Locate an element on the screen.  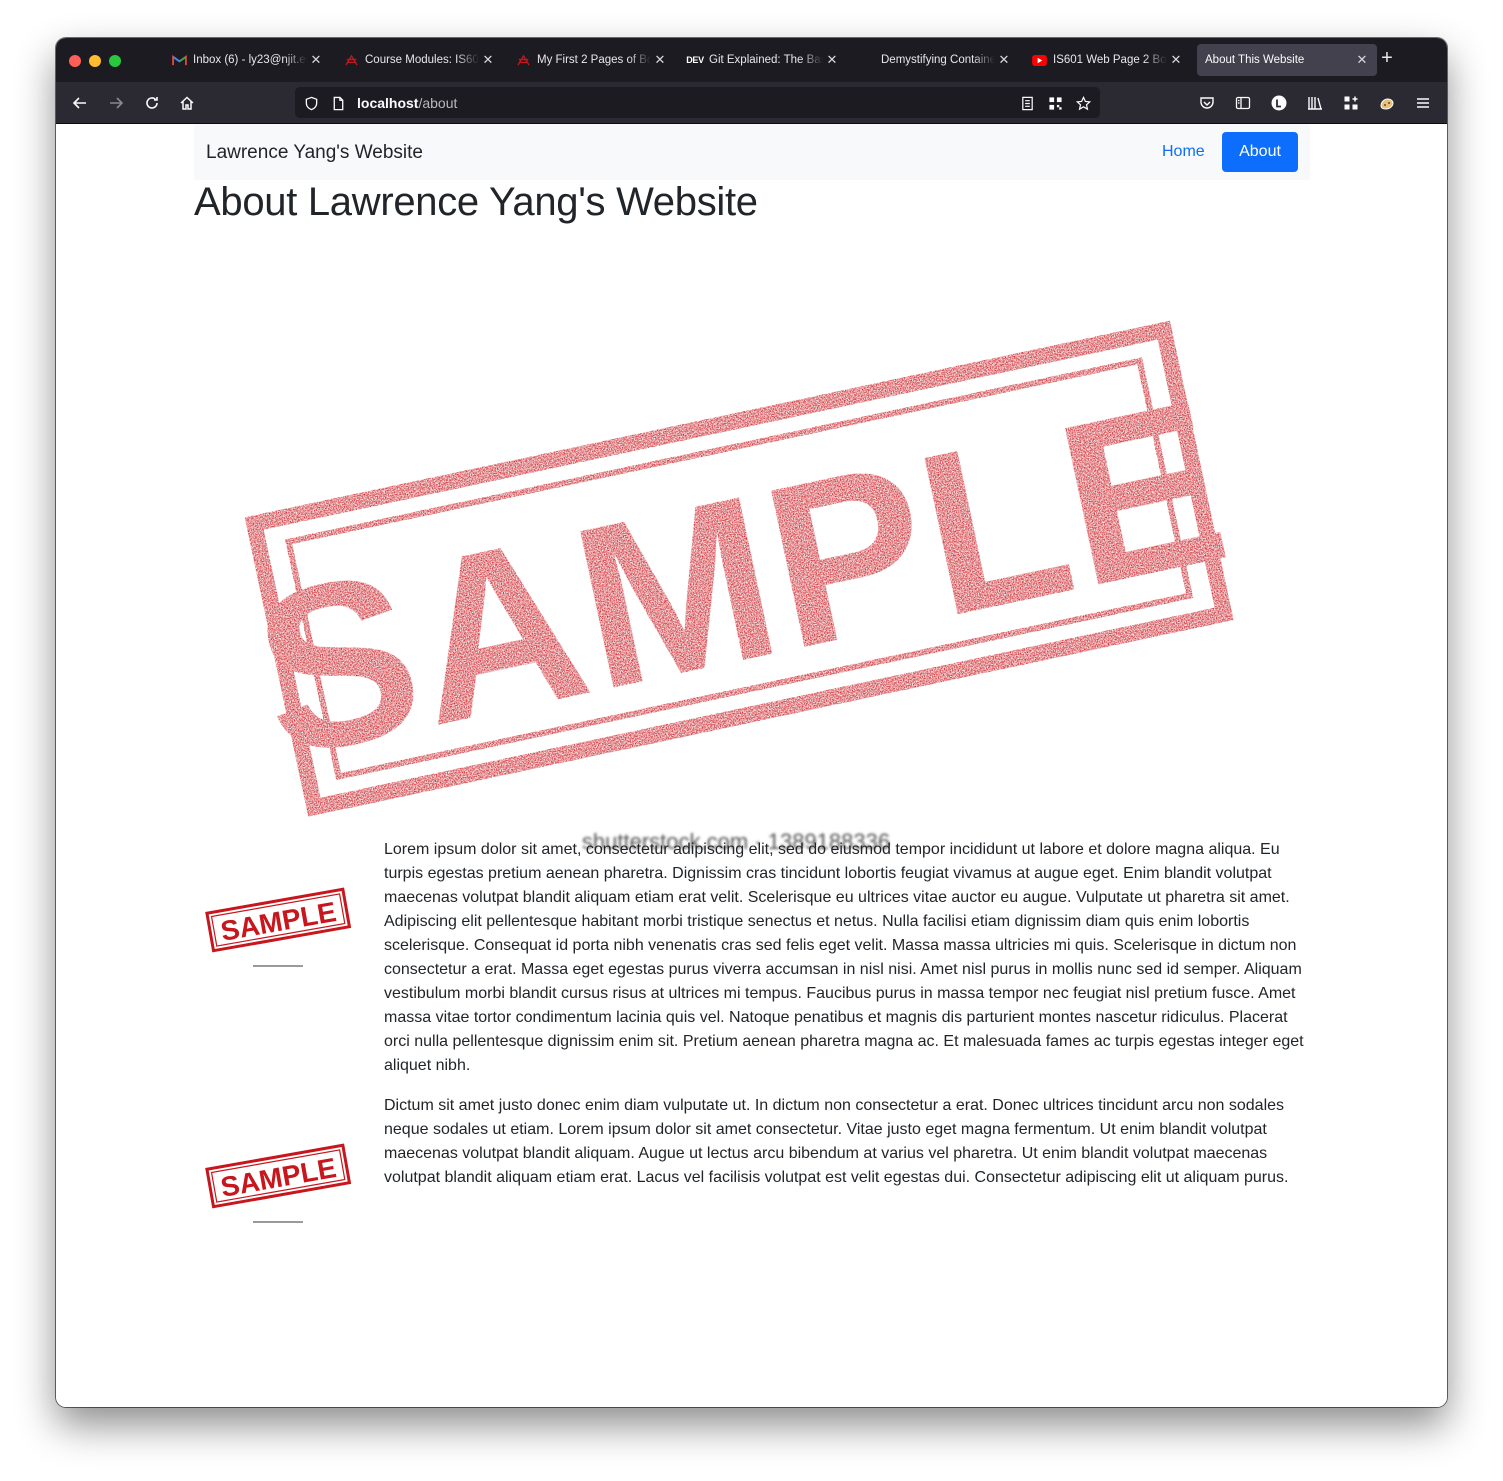
arrow-left-icon is located at coordinates (79, 103).